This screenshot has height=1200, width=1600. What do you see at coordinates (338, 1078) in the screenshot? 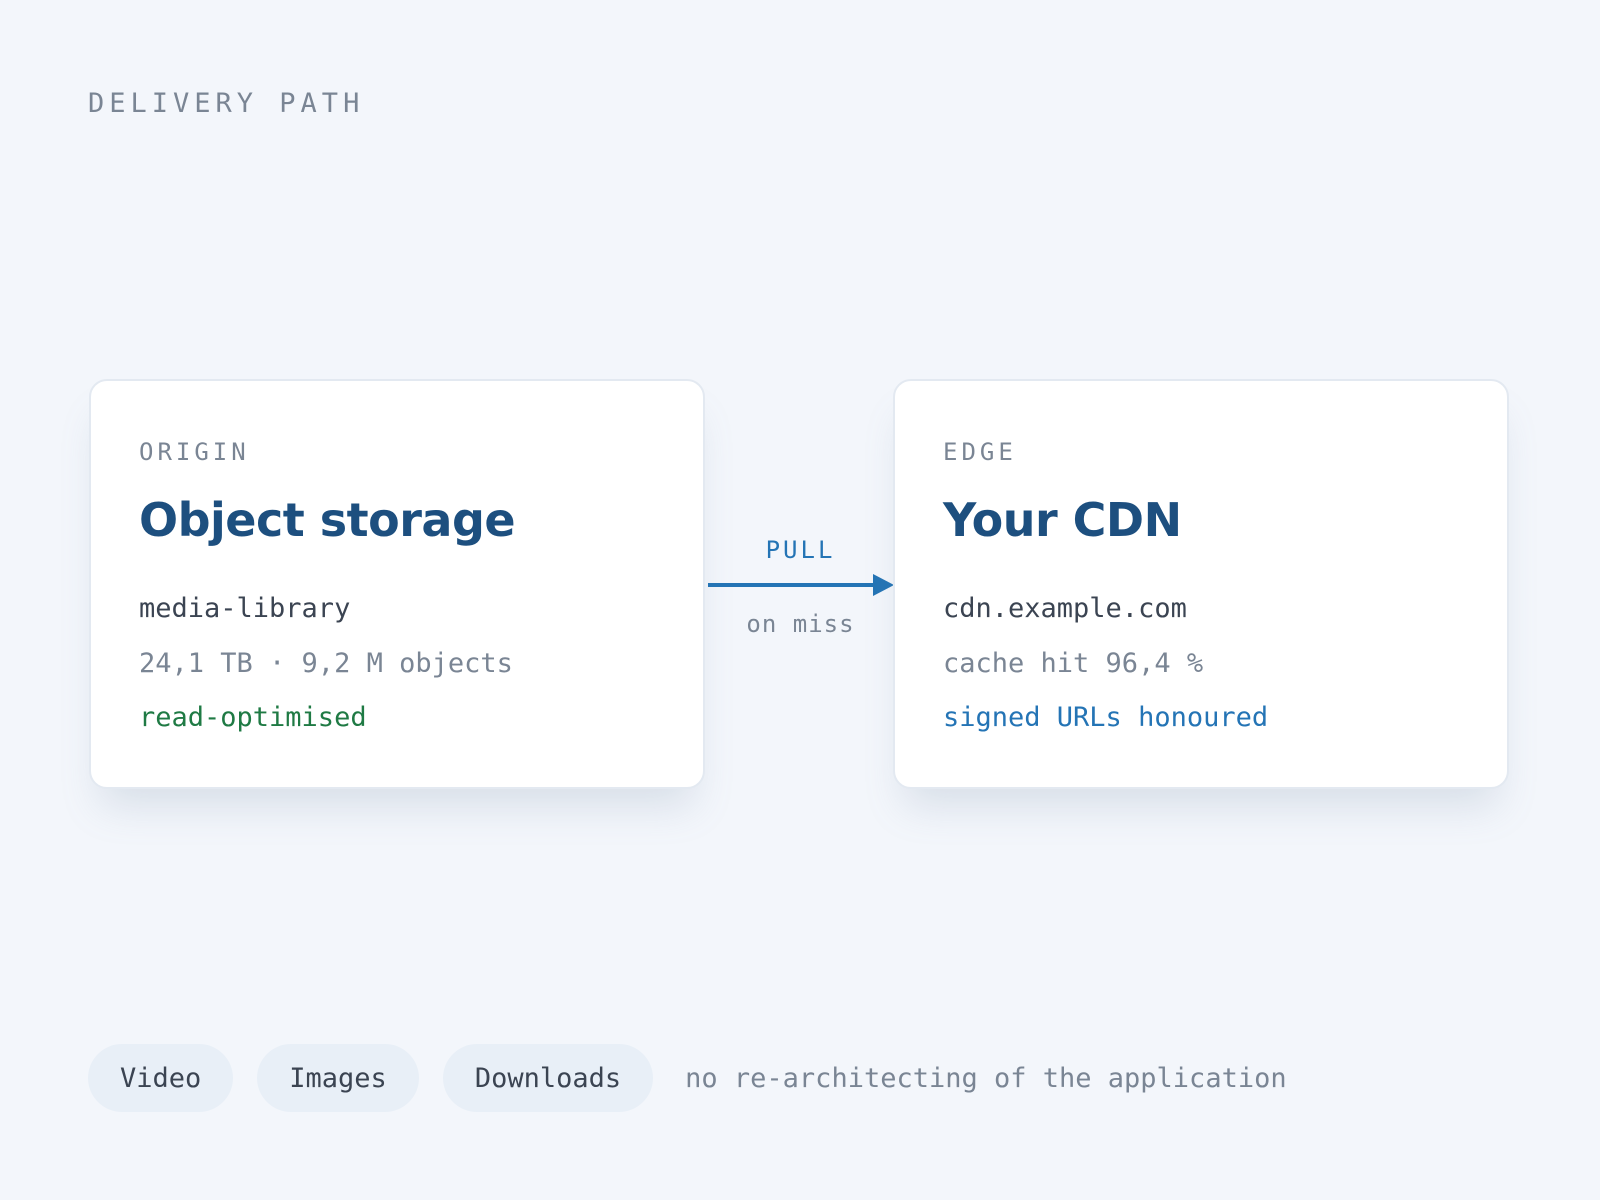
I see `chip-images: Images` at bounding box center [338, 1078].